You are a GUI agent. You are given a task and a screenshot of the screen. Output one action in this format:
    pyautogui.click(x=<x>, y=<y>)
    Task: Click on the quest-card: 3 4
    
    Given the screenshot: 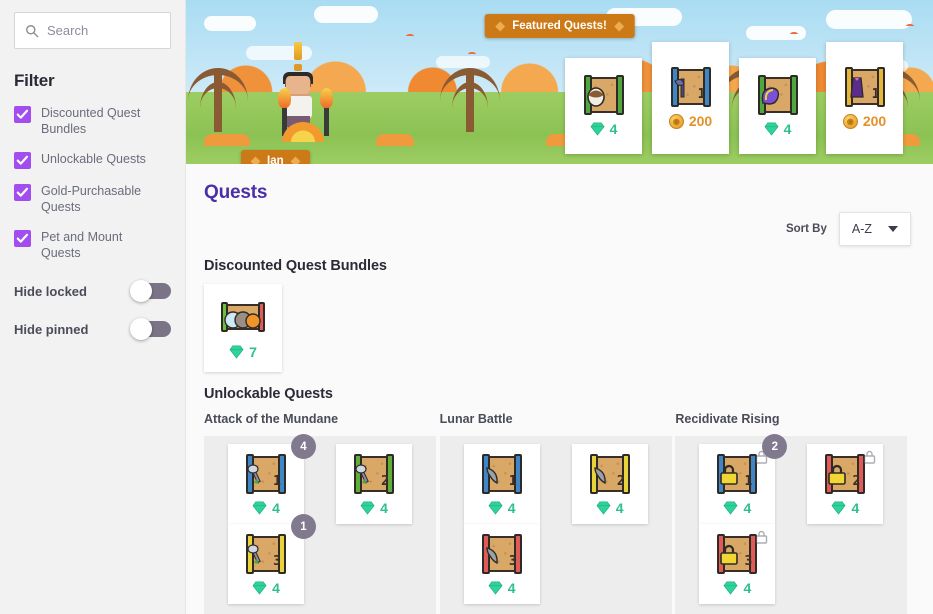 What is the action you would take?
    pyautogui.click(x=501, y=564)
    